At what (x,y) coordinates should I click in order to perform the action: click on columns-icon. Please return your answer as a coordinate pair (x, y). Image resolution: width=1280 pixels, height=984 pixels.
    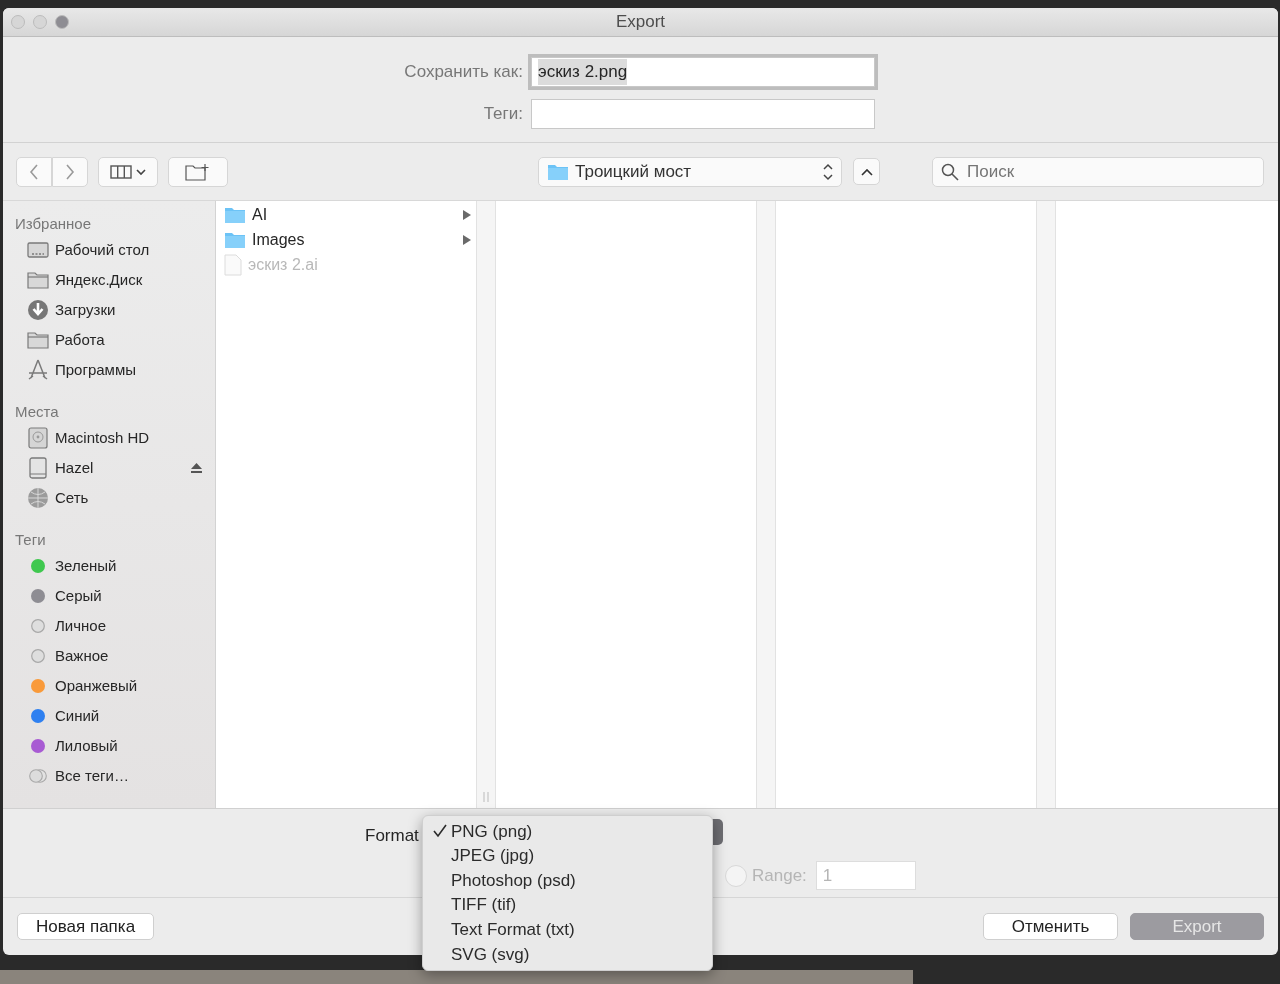
    Looking at the image, I should click on (121, 171).